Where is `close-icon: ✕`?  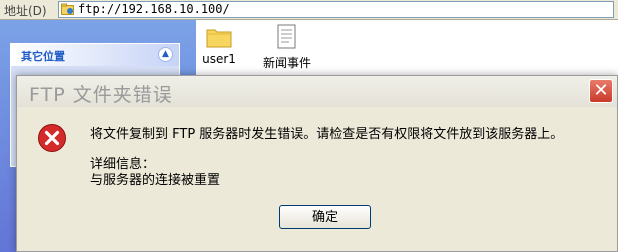 close-icon: ✕ is located at coordinates (601, 91).